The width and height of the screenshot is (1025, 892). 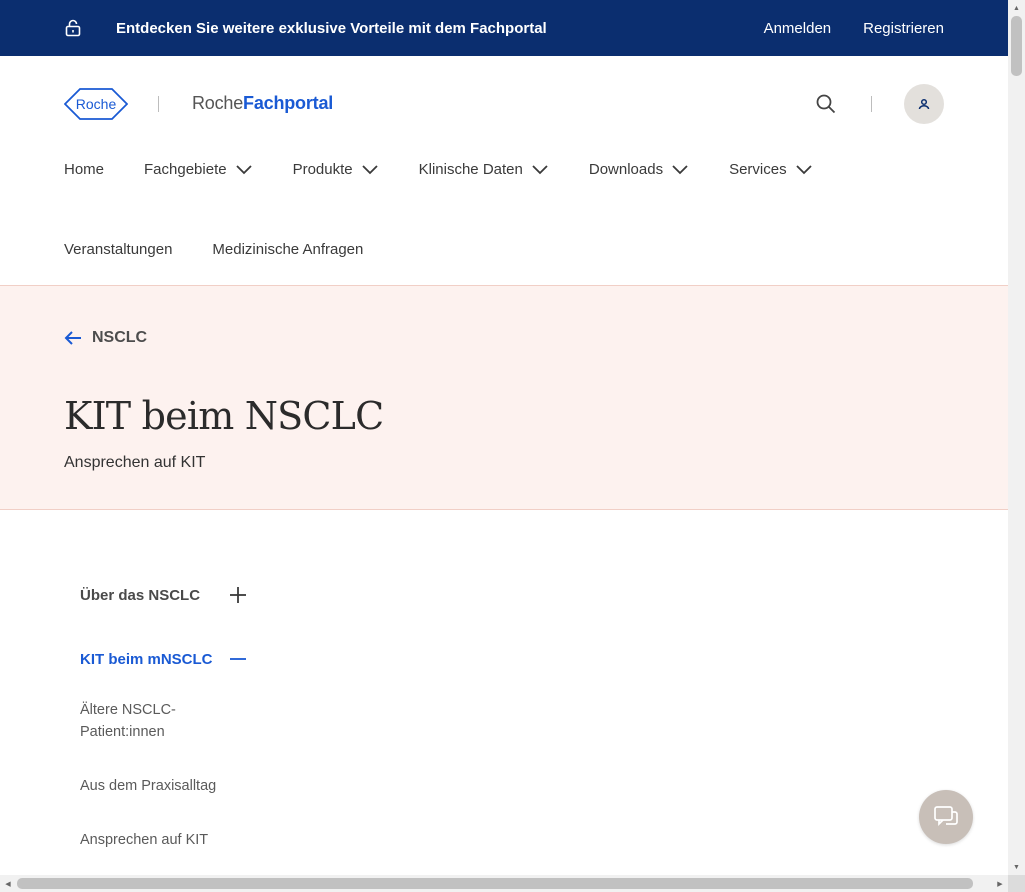 What do you see at coordinates (1016, 8) in the screenshot?
I see `scroll-up-arrow-icon: ▲` at bounding box center [1016, 8].